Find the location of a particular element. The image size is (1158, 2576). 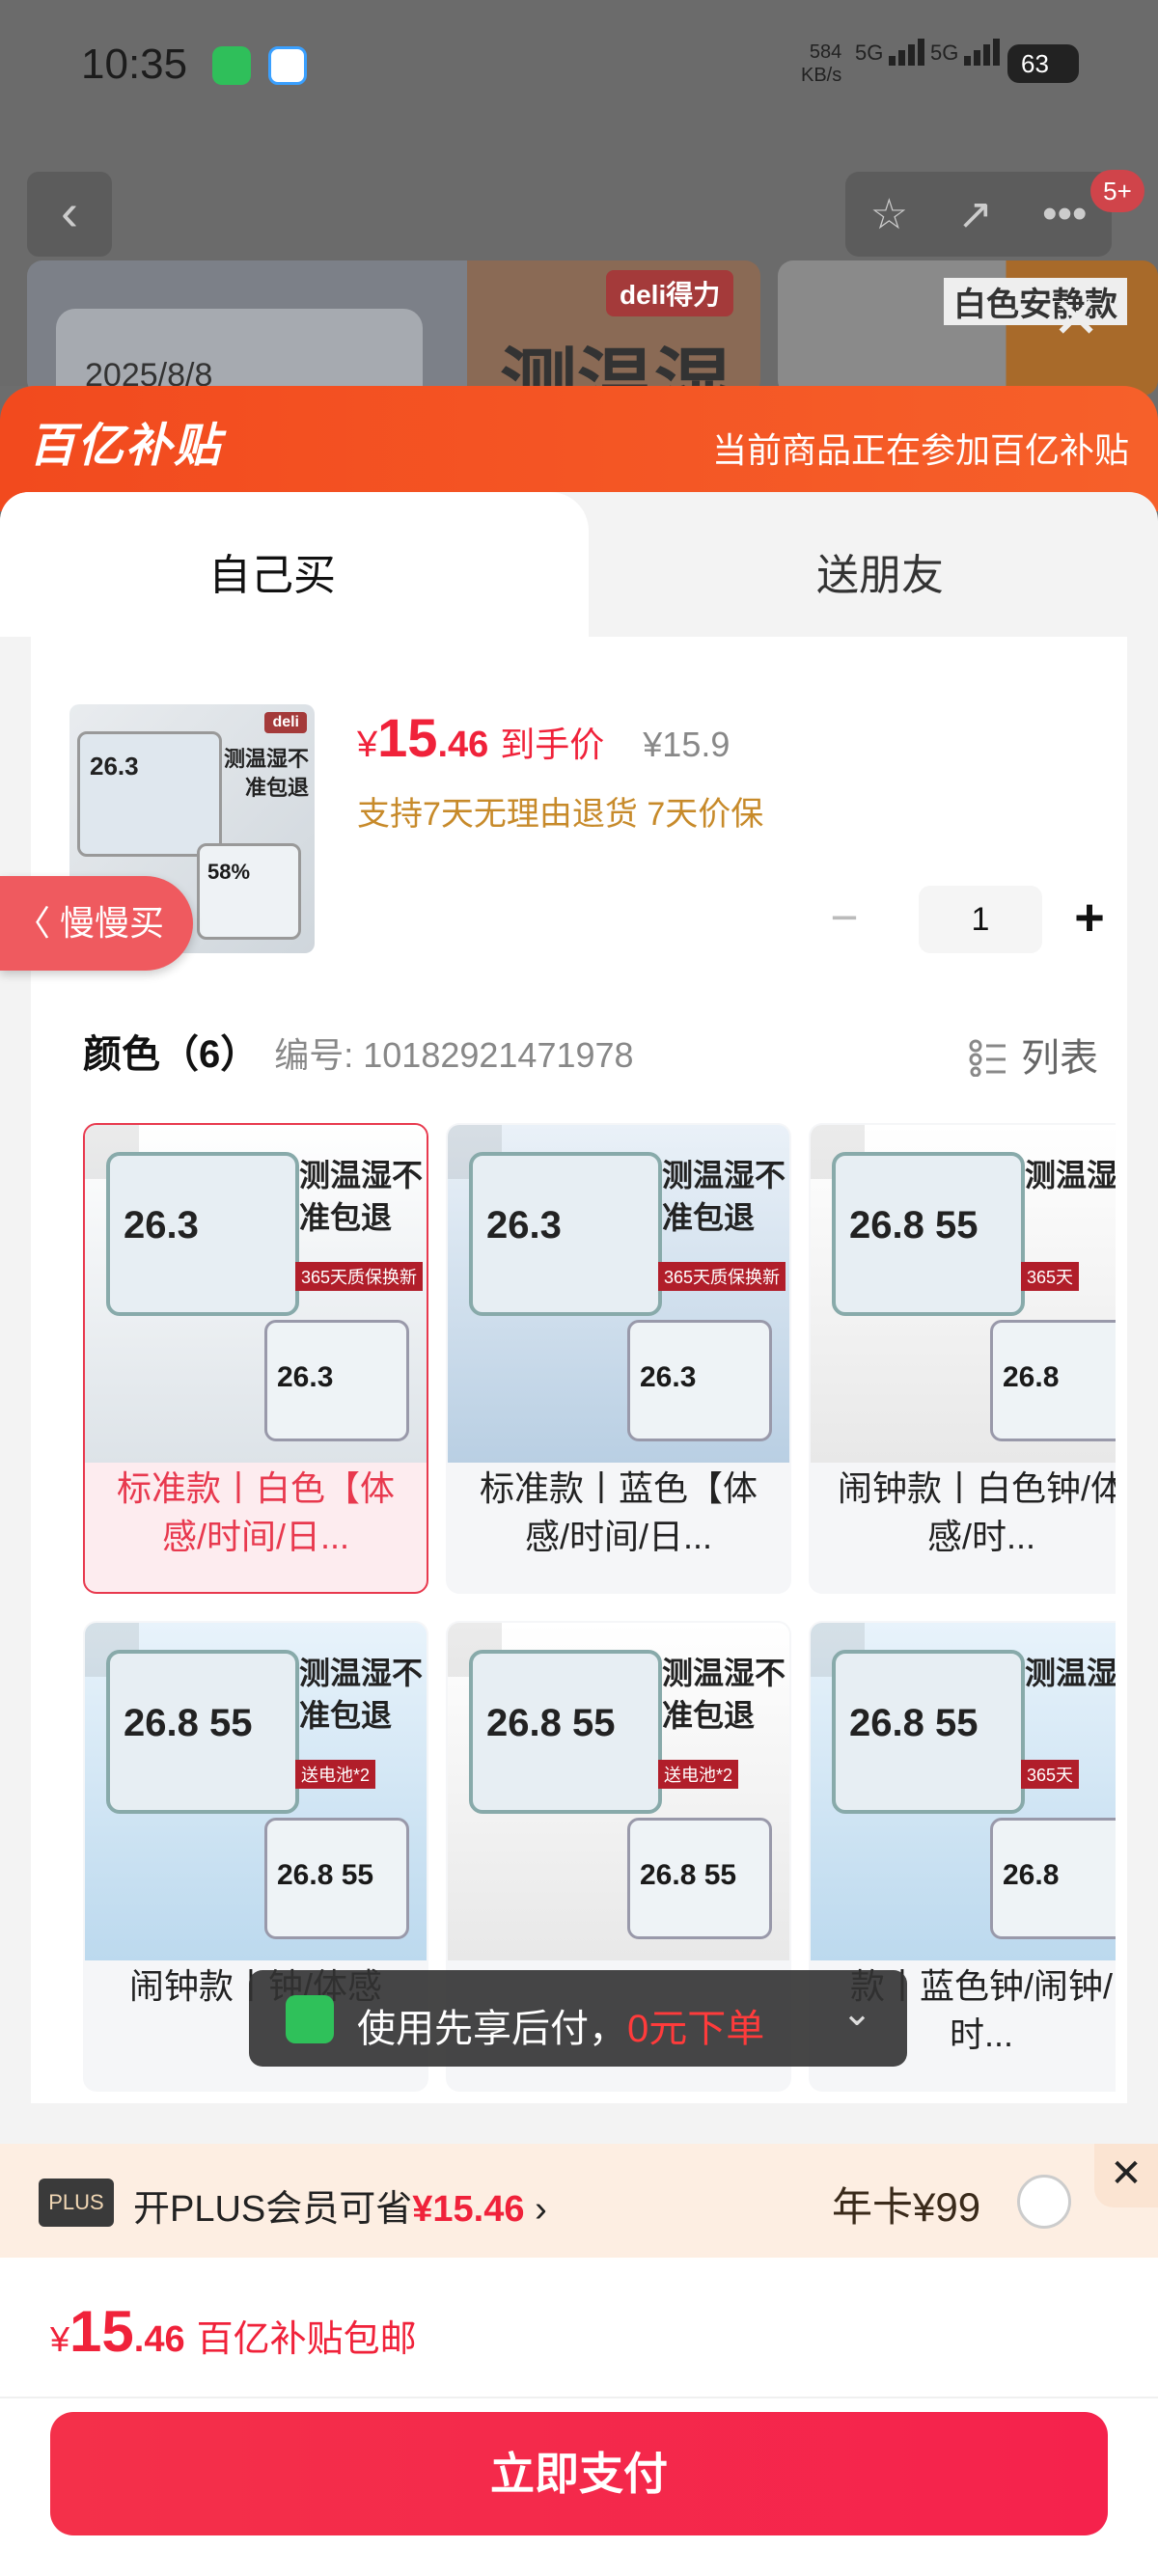

price-label: 到手价 is located at coordinates (552, 745).